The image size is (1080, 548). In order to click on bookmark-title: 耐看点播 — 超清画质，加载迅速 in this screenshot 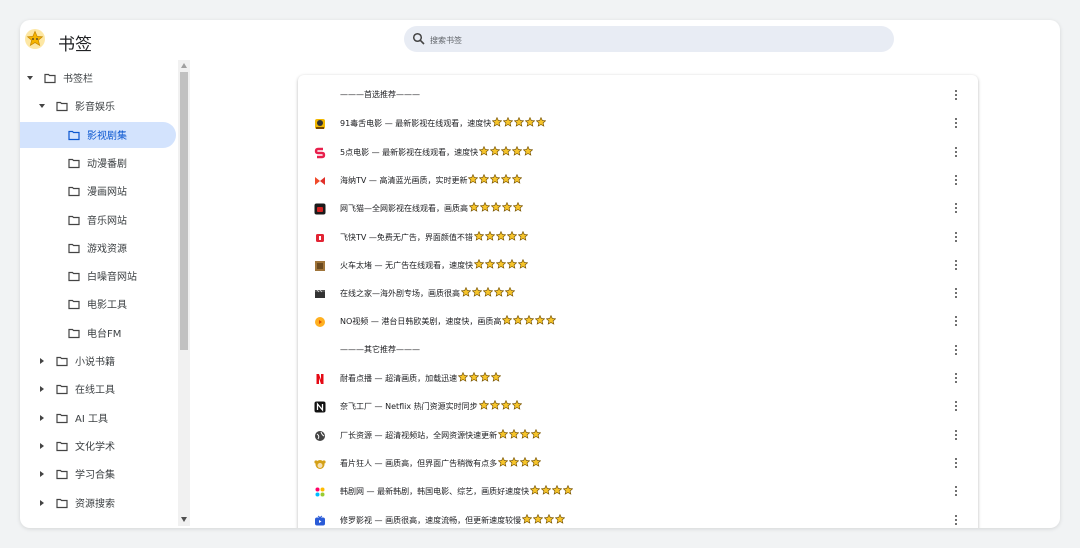, I will do `click(421, 377)`.